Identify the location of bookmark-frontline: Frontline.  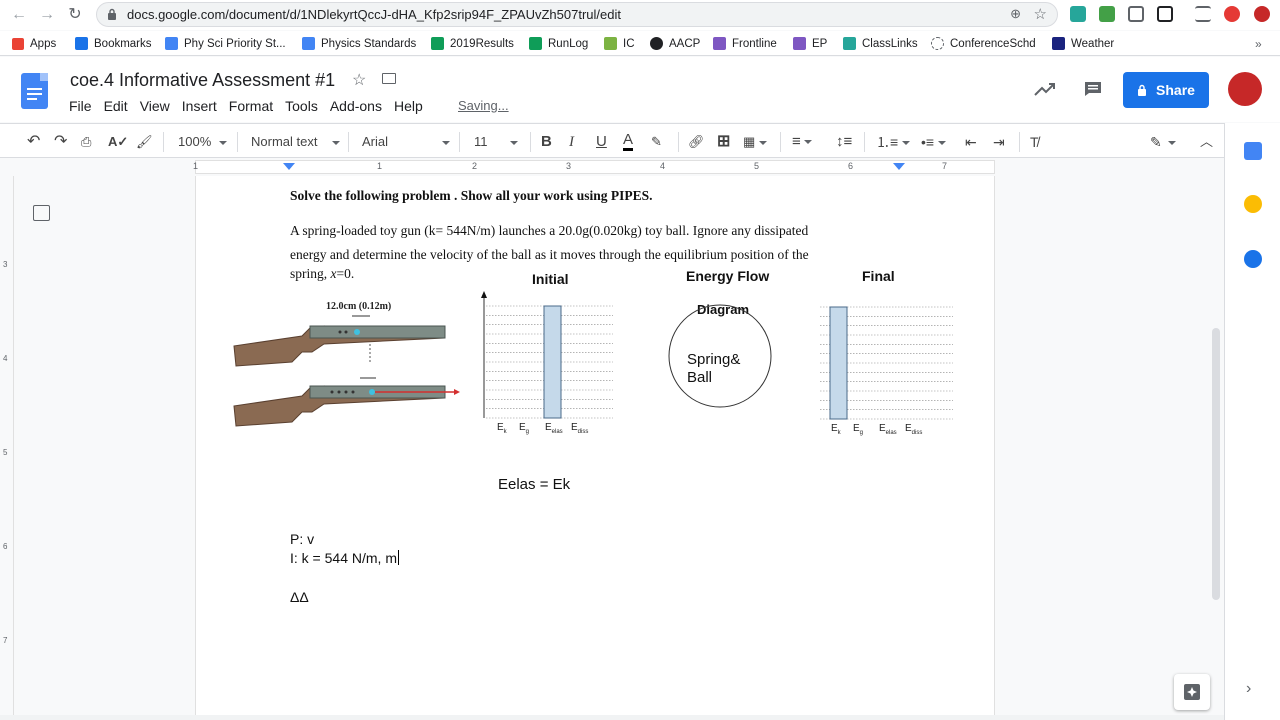
(745, 43).